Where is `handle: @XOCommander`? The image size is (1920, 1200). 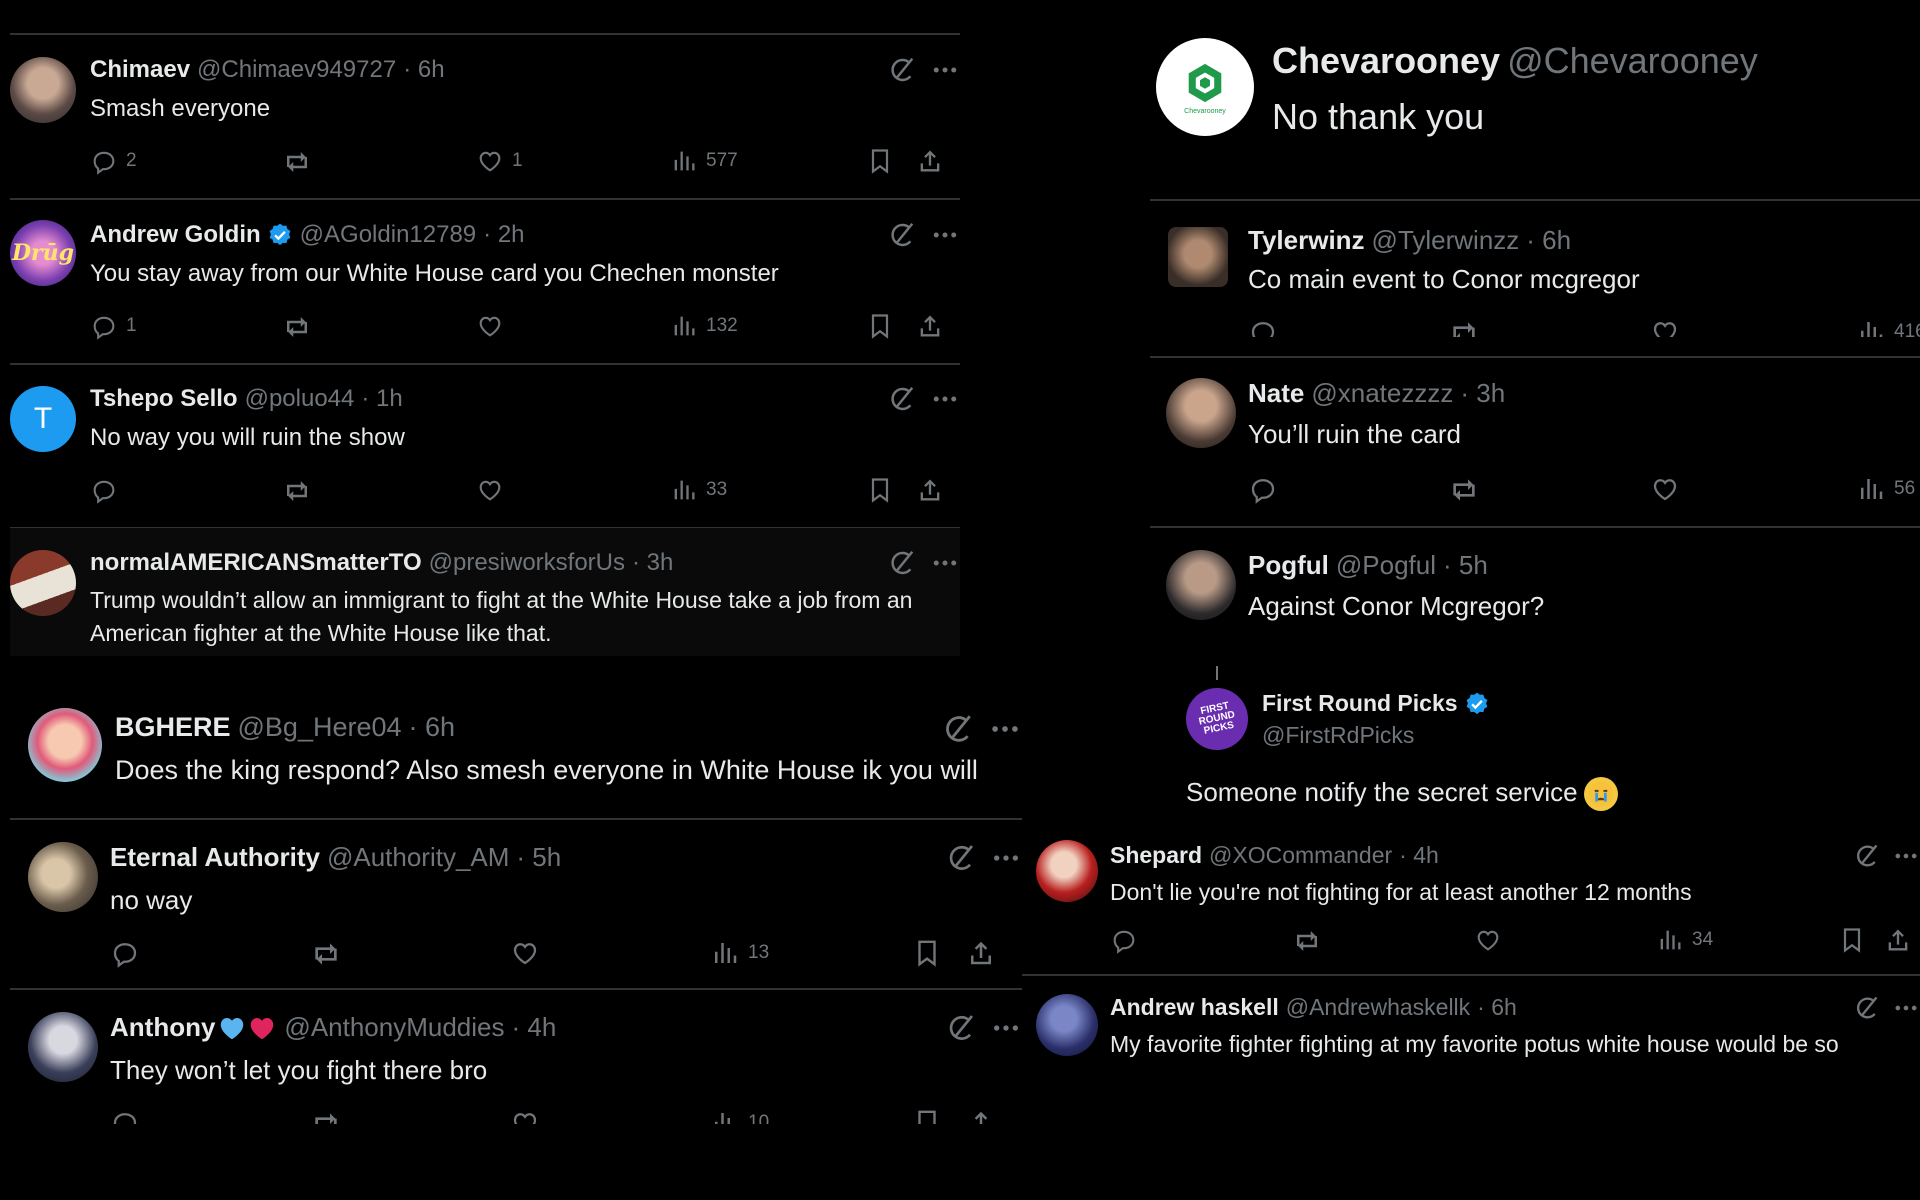 handle: @XOCommander is located at coordinates (1300, 855).